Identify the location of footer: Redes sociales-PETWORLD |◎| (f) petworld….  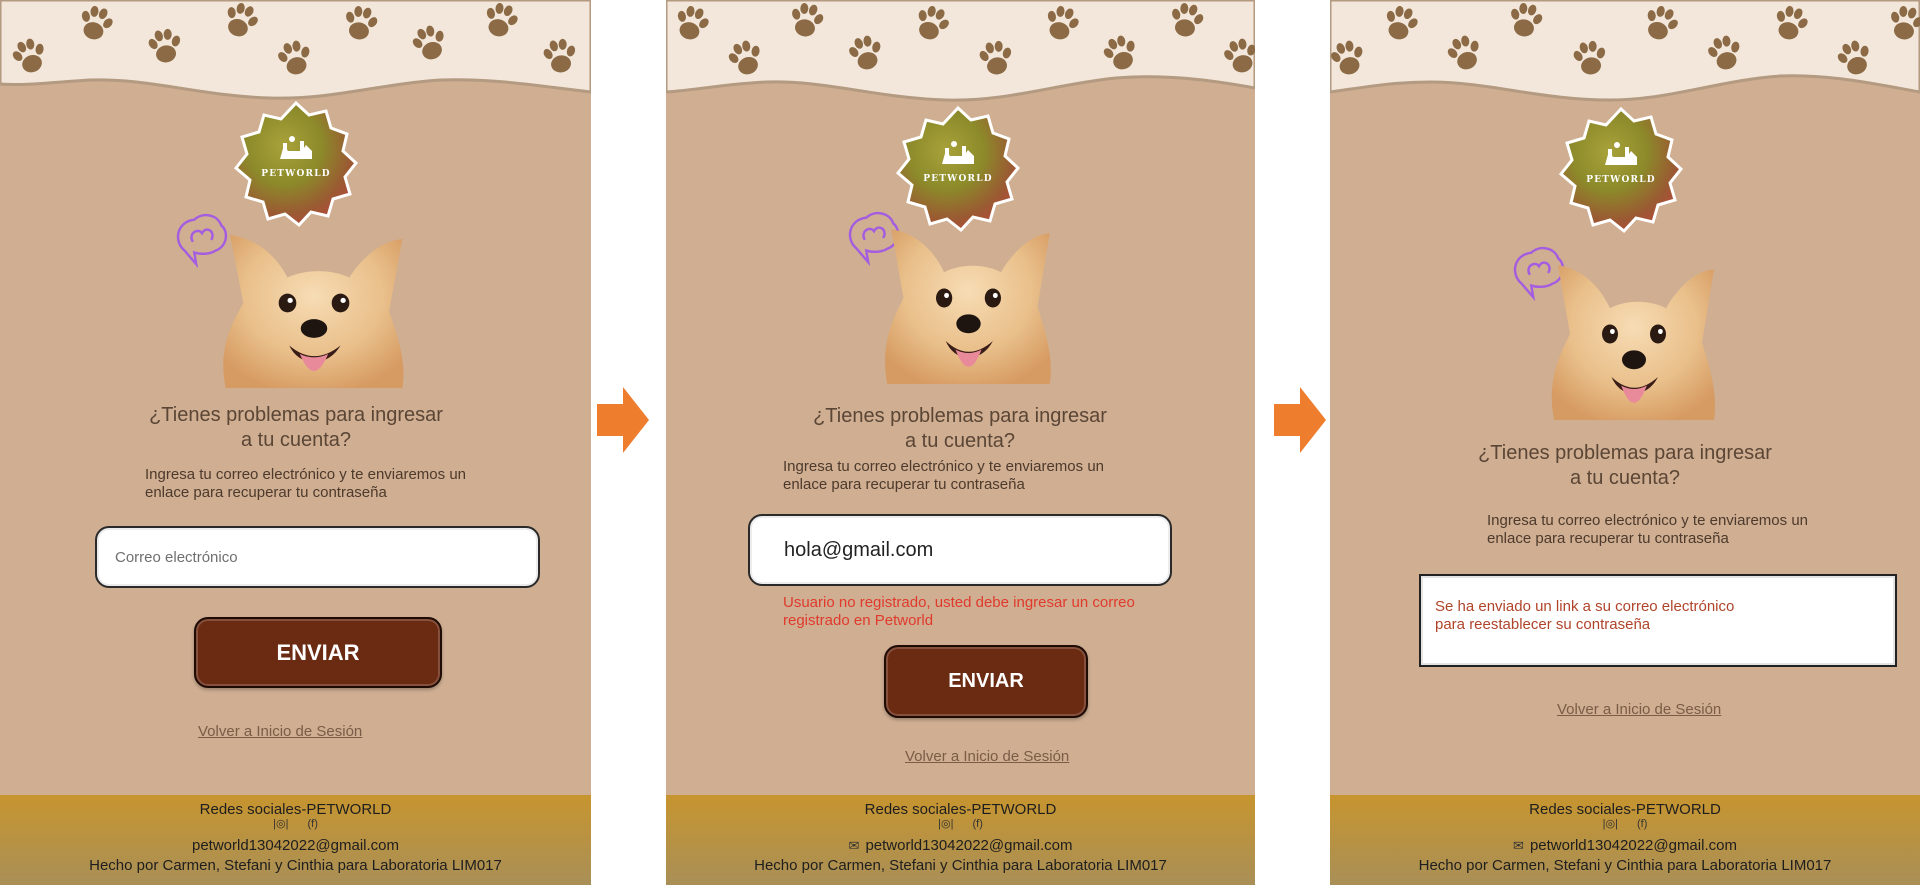
(295, 840).